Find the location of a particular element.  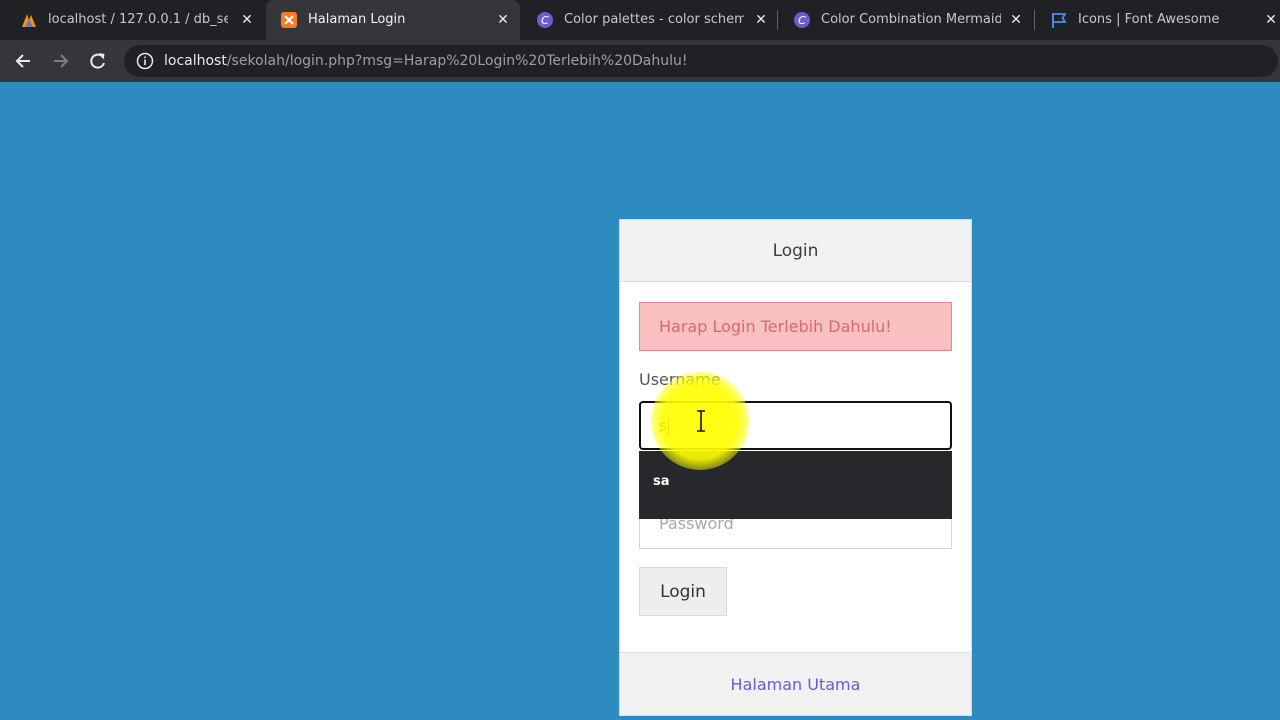

home-link: Halaman Utama is located at coordinates (796, 684).